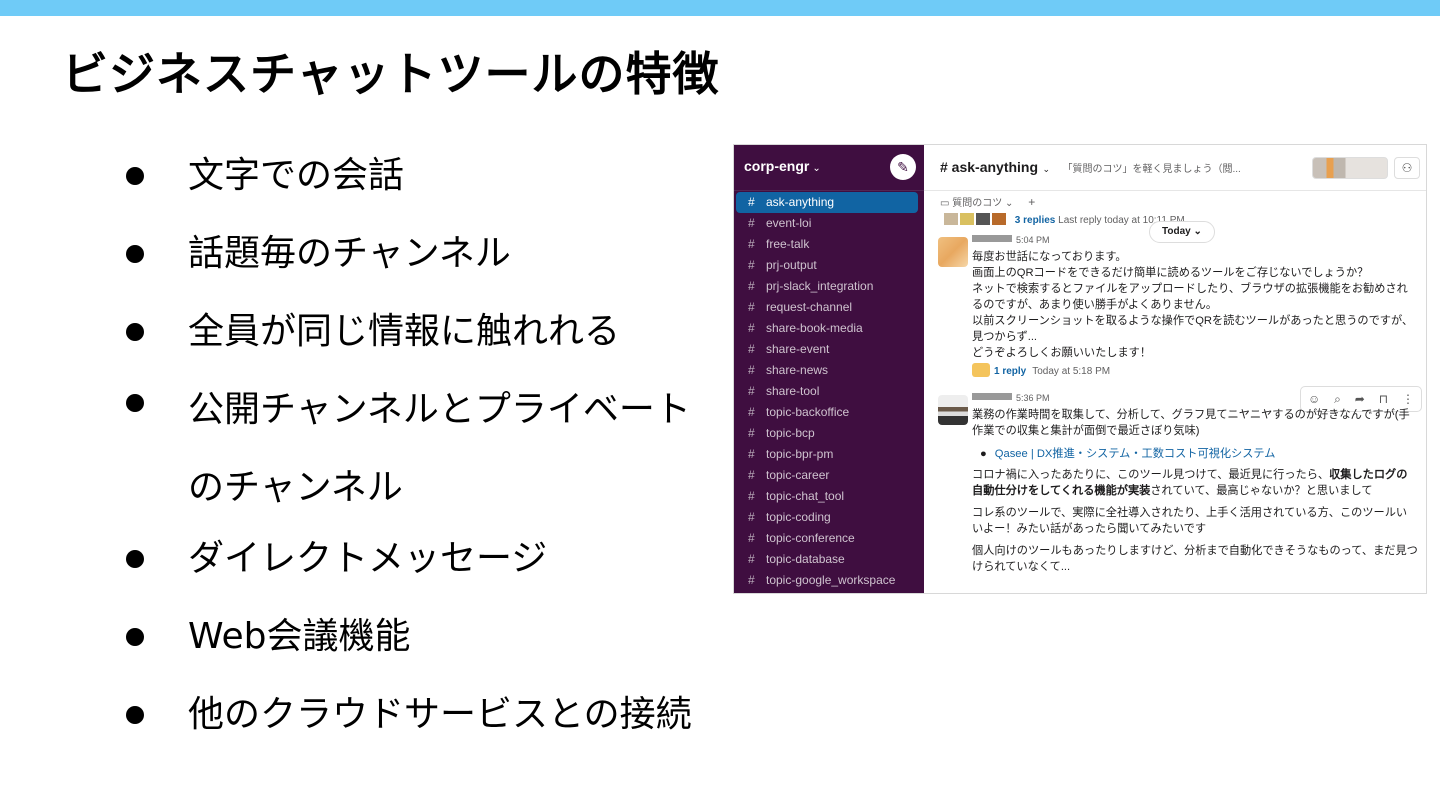 The width and height of the screenshot is (1440, 810). I want to click on bookmark-folder: 質問のコツ ⌄, so click(982, 203).